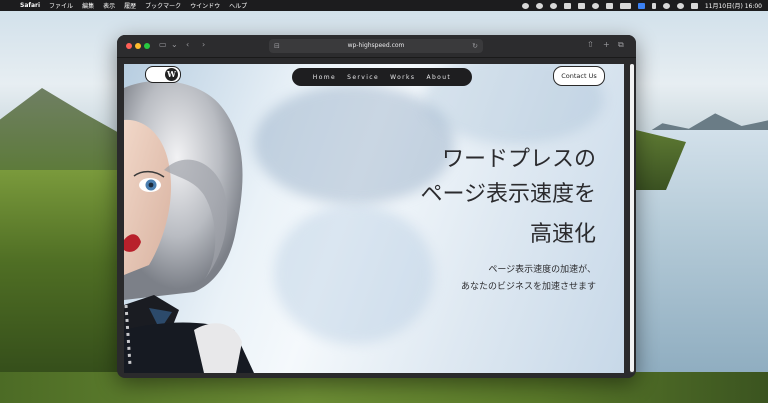 This screenshot has height=403, width=768. I want to click on menu-bookmarks: ブックマーク, so click(163, 5).